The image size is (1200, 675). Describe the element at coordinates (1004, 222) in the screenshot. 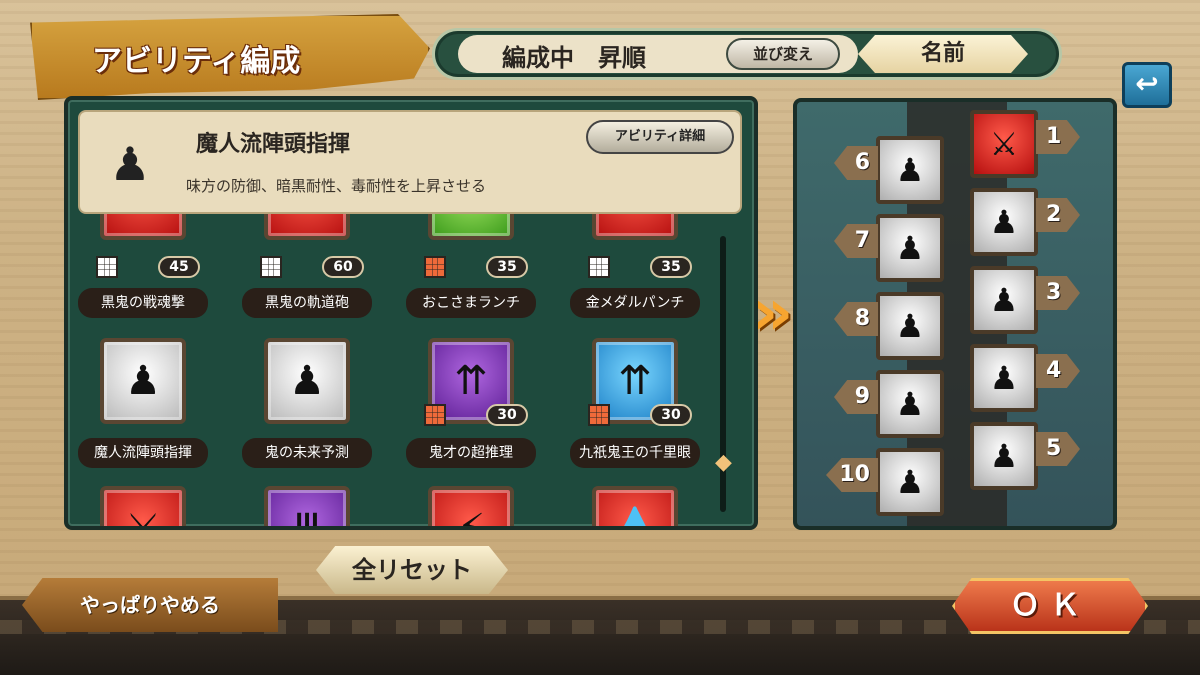

I see `equipped-slot-2: ♟` at that location.